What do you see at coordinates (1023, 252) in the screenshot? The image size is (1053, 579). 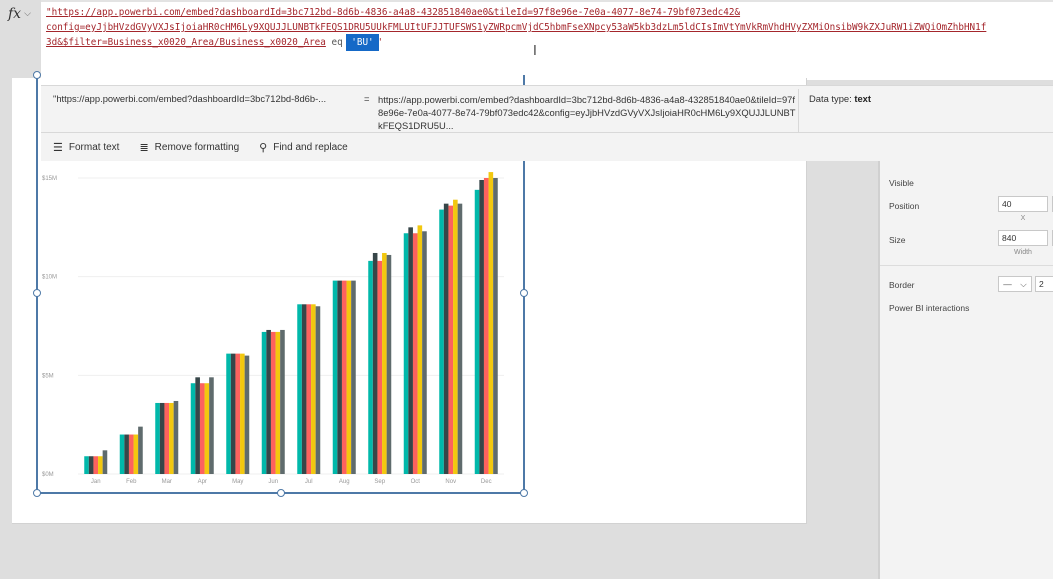 I see `size-width-caption: Width` at bounding box center [1023, 252].